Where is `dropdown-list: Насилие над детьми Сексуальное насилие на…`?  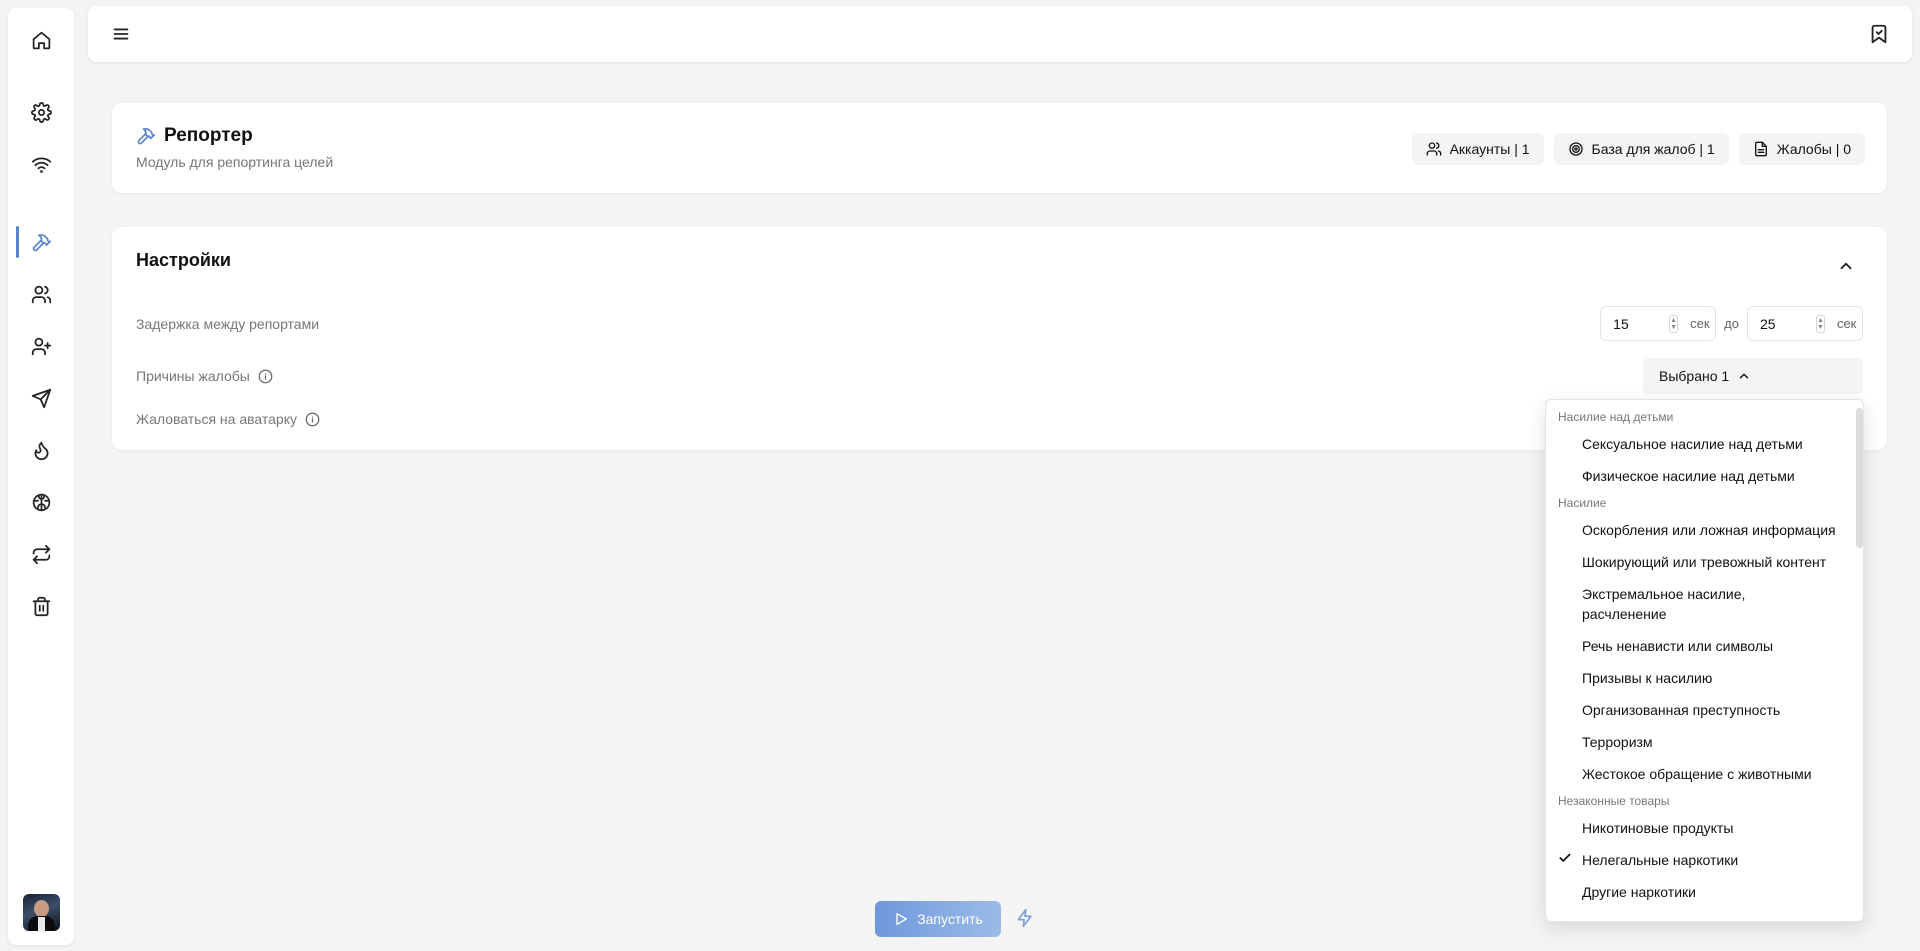
dropdown-list: Насилие над детьми Сексуальное насилие на… is located at coordinates (1704, 654).